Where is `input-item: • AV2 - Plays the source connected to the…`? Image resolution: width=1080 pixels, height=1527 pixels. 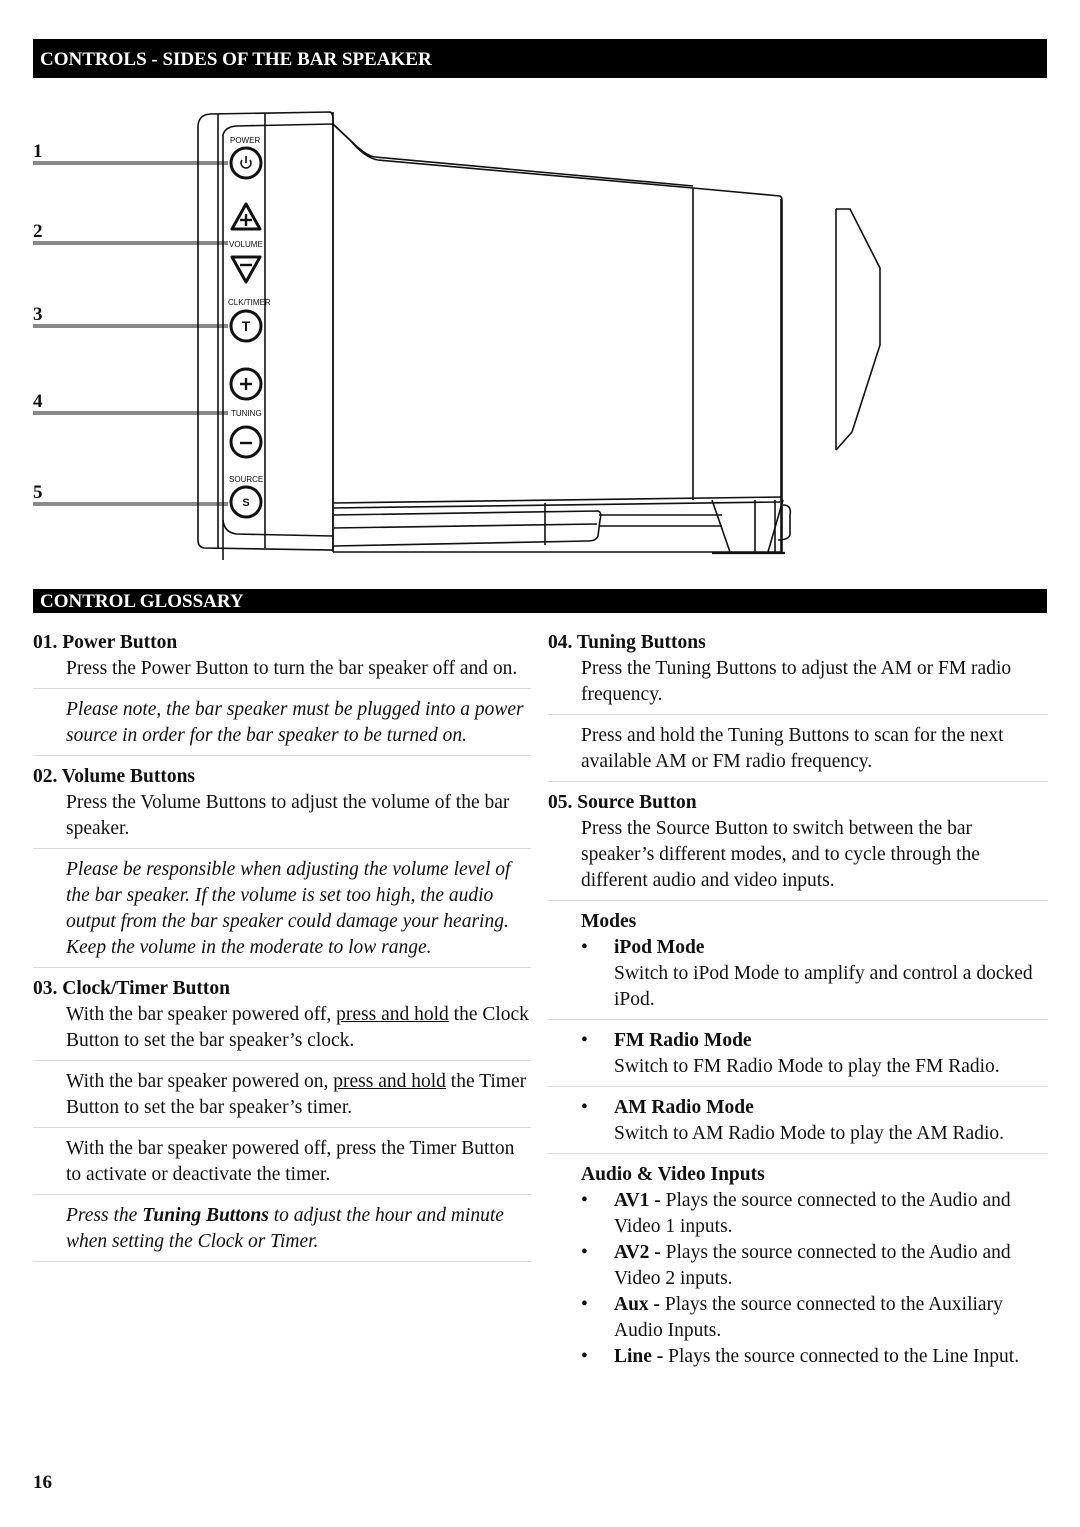 input-item: • AV2 - Plays the source connected to the… is located at coordinates (798, 1266).